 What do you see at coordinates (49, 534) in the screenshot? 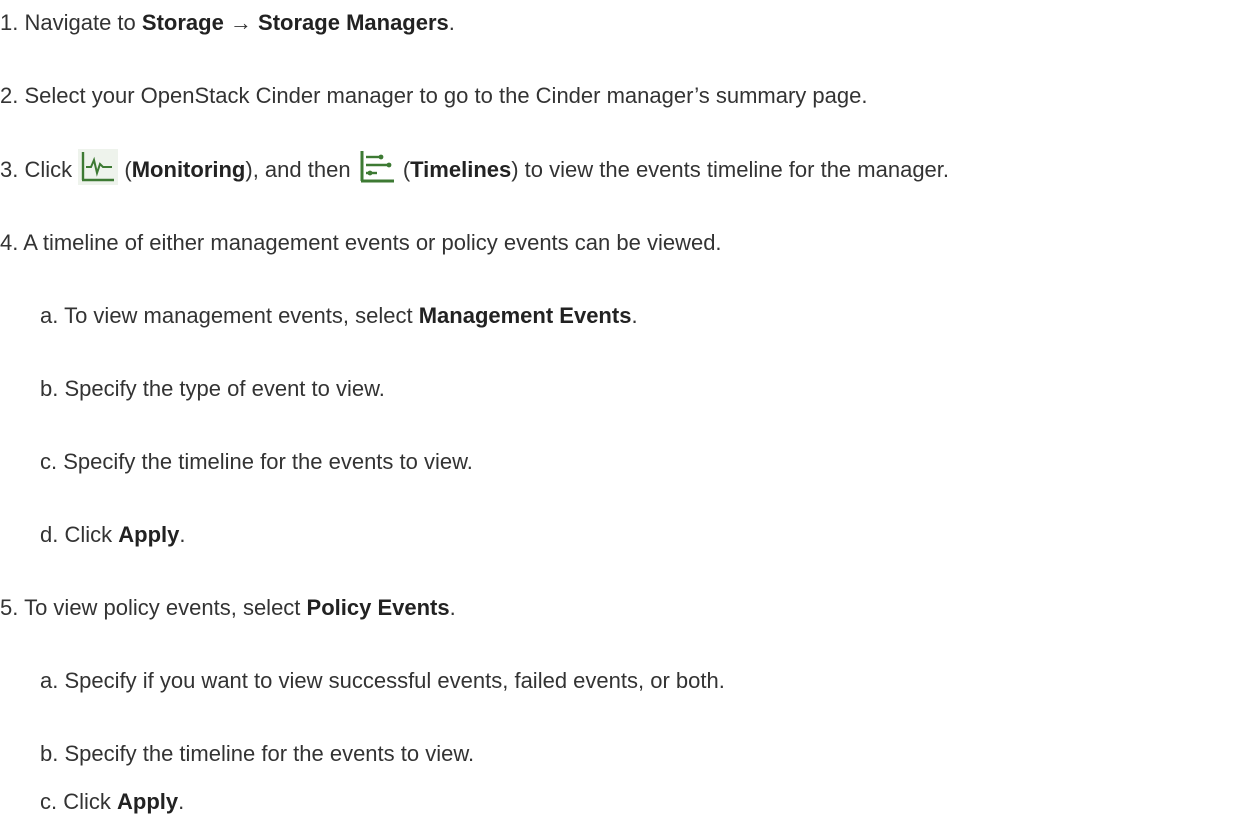
I see `sub-letter: d.` at bounding box center [49, 534].